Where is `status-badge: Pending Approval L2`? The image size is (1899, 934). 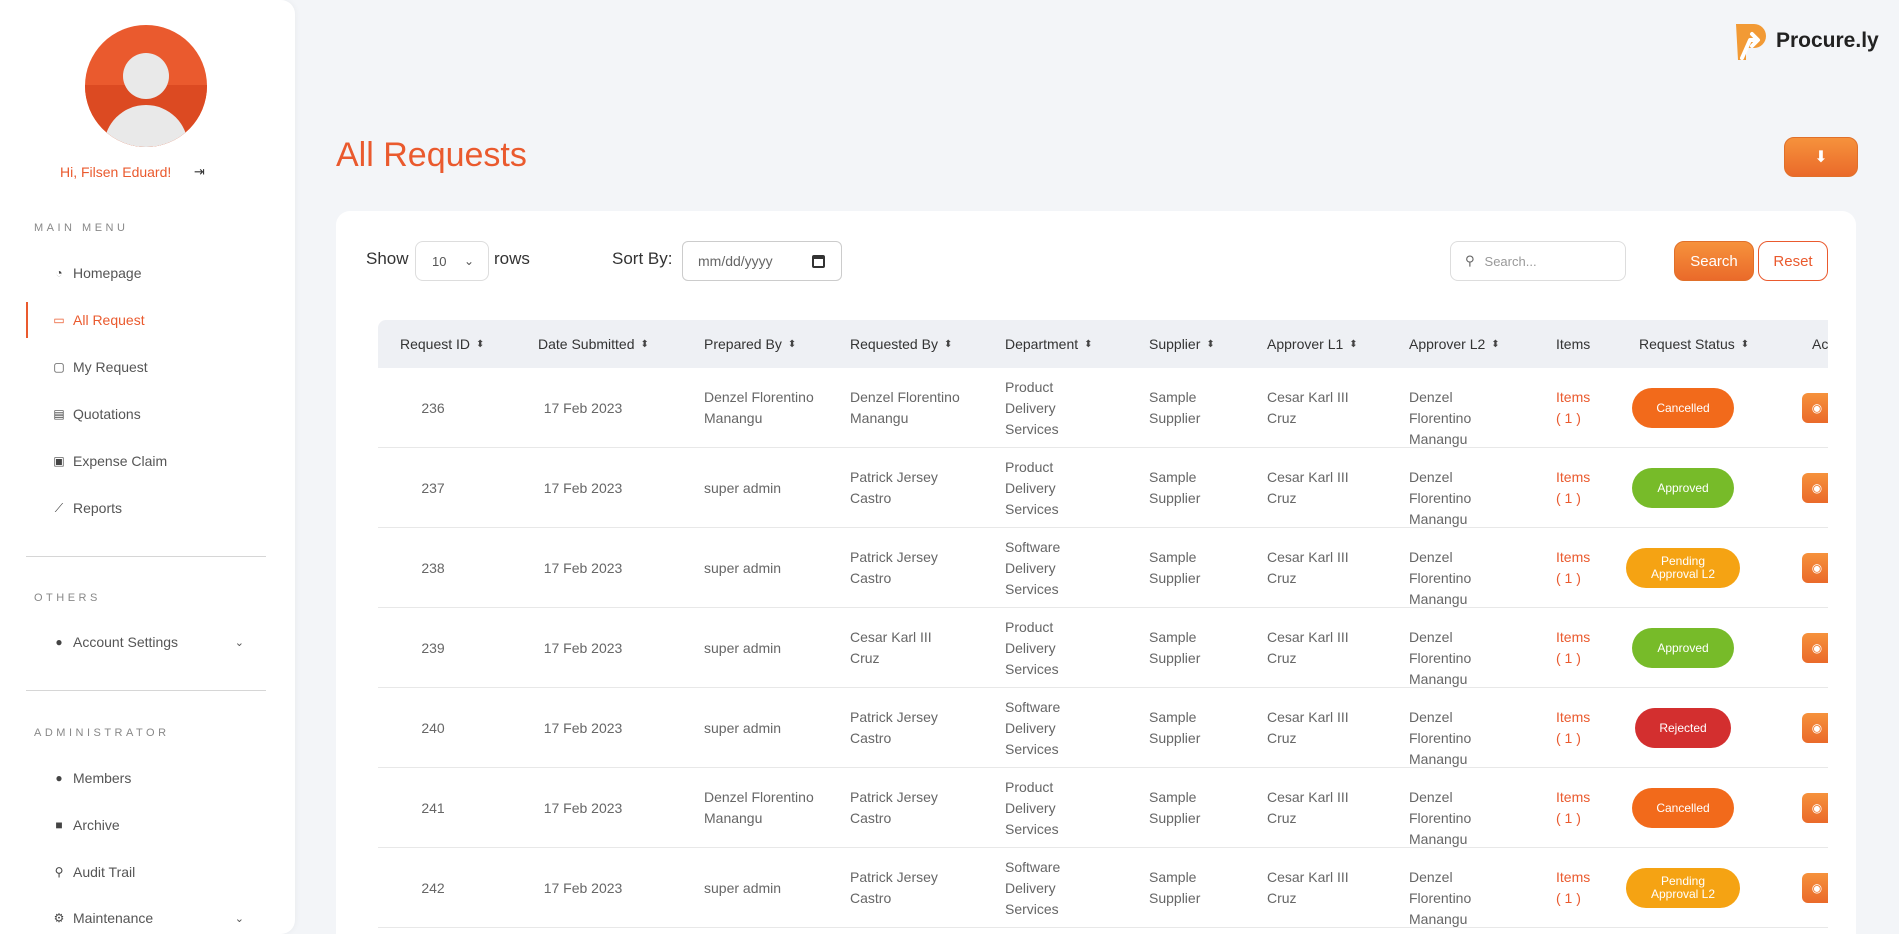
status-badge: Pending Approval L2 is located at coordinates (1683, 888).